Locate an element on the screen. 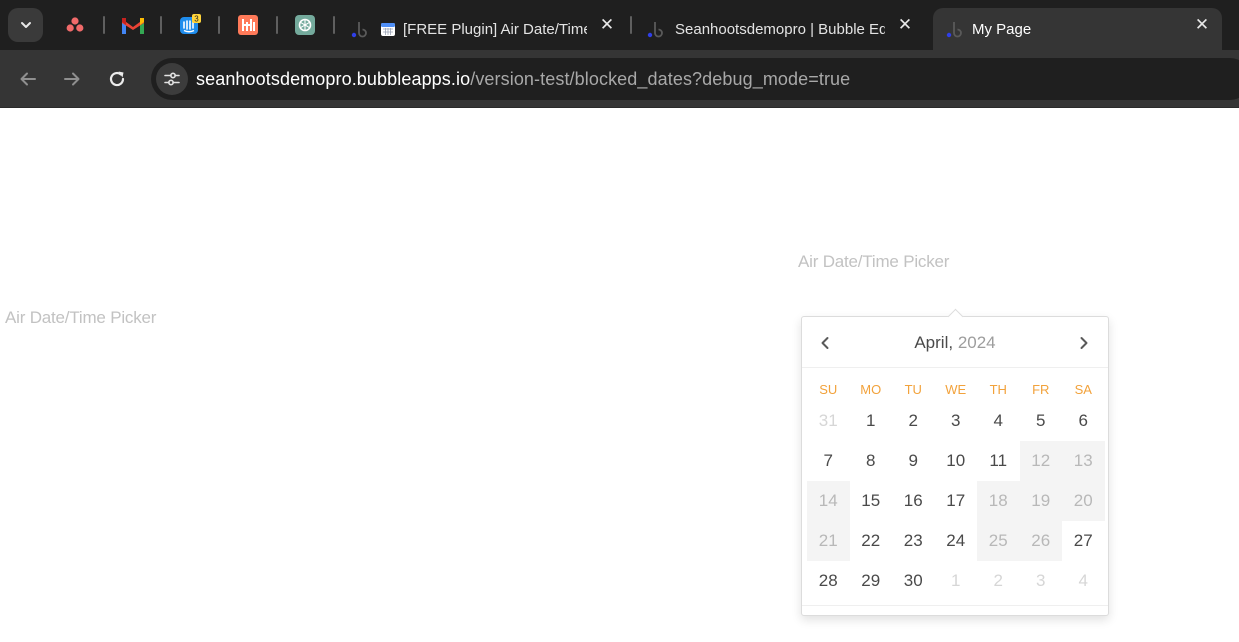 Image resolution: width=1239 pixels, height=642 pixels. tab-bubble-editor: Seanhootsdemopro | Bubble Ed ✕ is located at coordinates (782, 29).